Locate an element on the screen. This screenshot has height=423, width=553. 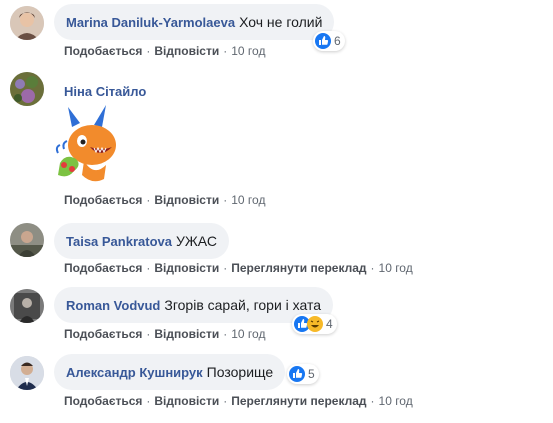
comment-text: Хоч не голий is located at coordinates (281, 22).